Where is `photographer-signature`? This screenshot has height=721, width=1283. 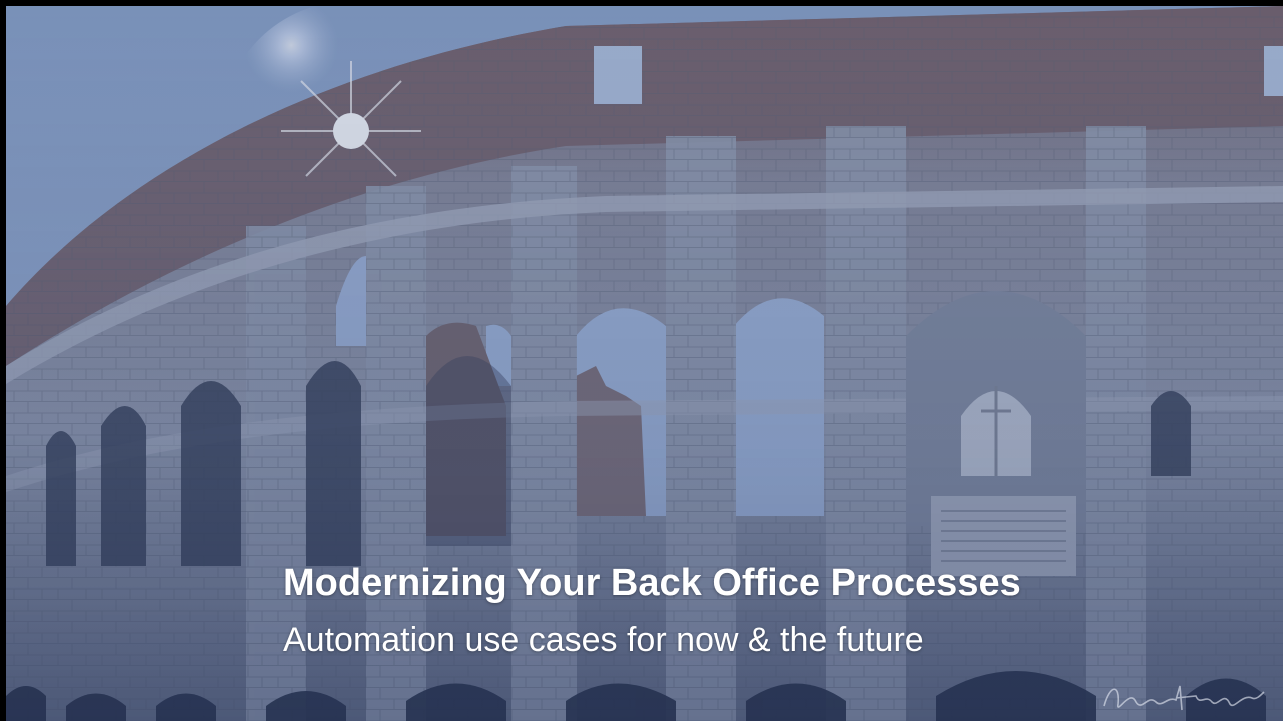 photographer-signature is located at coordinates (1184, 698).